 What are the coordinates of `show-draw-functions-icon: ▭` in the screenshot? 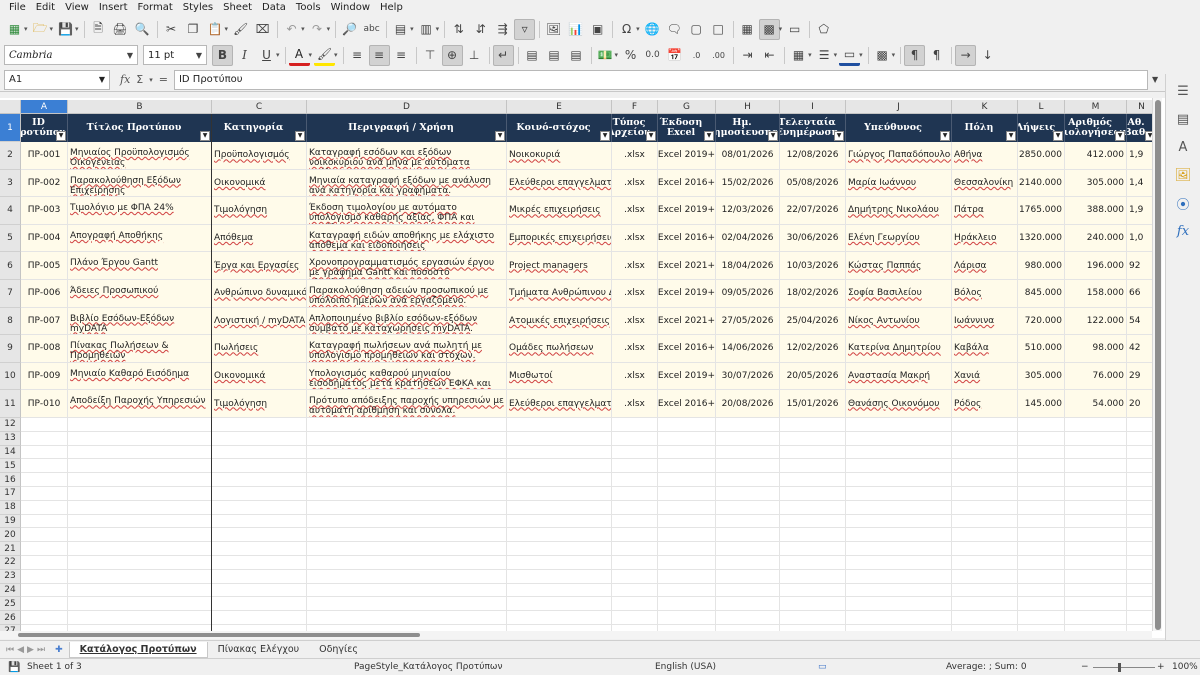 It's located at (794, 29).